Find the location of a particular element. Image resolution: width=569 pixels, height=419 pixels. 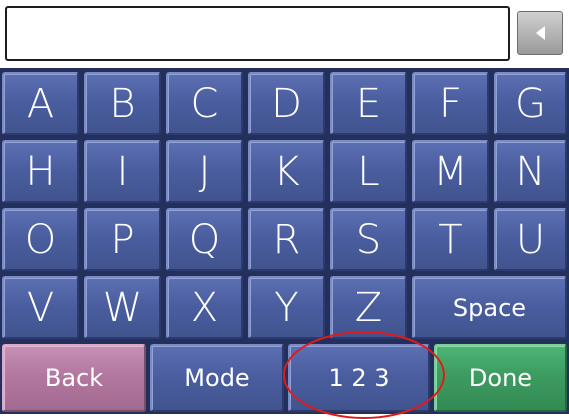

key-l: L is located at coordinates (368, 171).